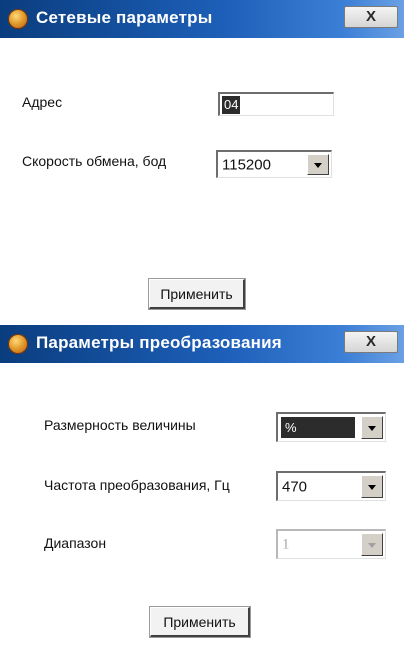  Describe the element at coordinates (42, 102) in the screenshot. I see `address-label: Адрес` at that location.